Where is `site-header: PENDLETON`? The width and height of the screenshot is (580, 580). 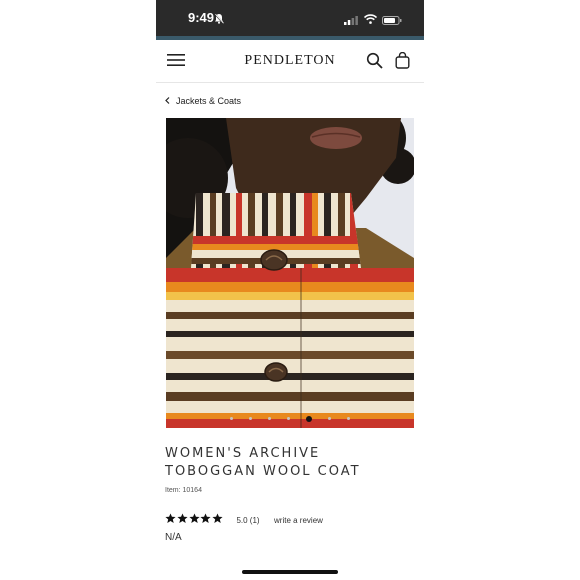
site-header: PENDLETON is located at coordinates (290, 61).